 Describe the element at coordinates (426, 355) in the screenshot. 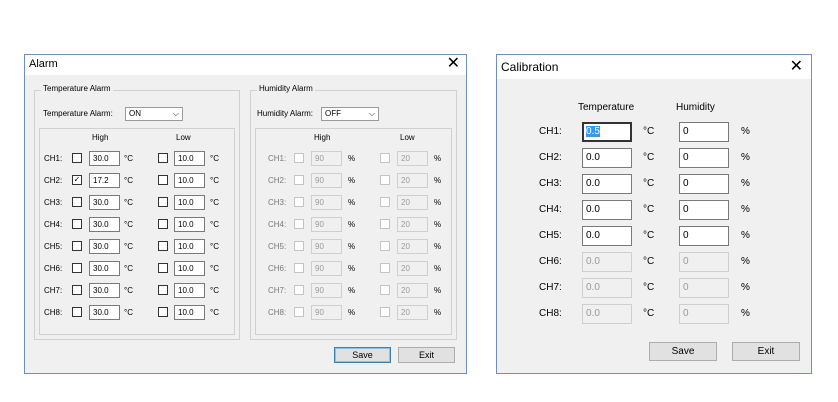

I see `alarm-exit-button: Exit` at that location.